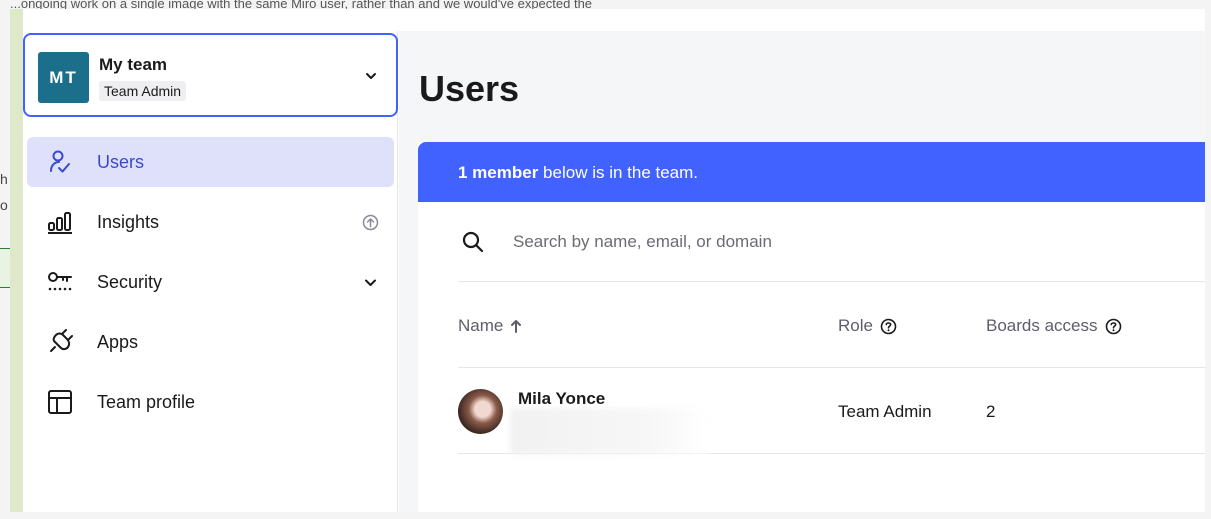 The width and height of the screenshot is (1211, 519). What do you see at coordinates (370, 222) in the screenshot?
I see `upgrade-icon` at bounding box center [370, 222].